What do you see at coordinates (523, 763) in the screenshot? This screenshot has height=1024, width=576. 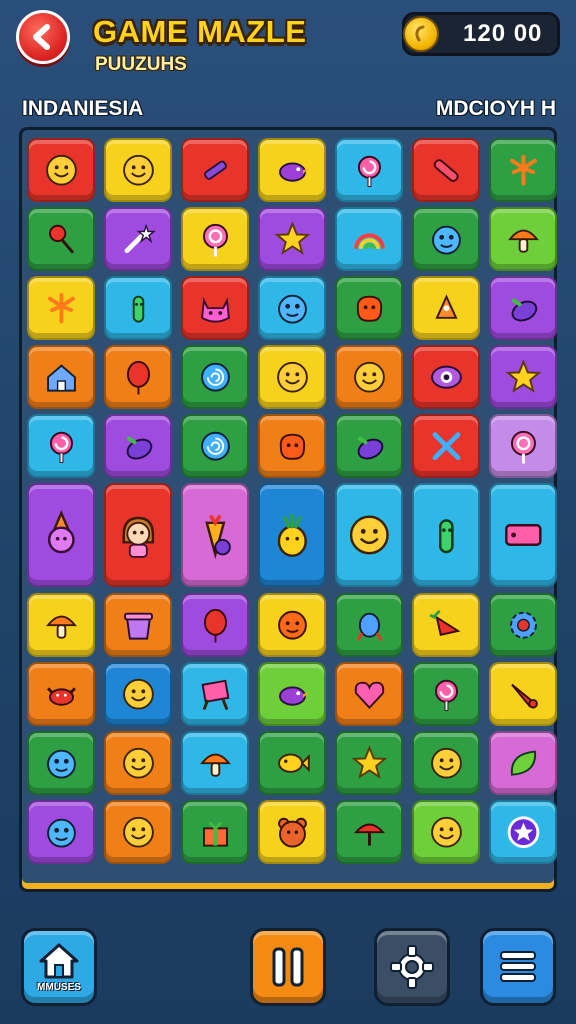 I see `tile-r9-c7` at bounding box center [523, 763].